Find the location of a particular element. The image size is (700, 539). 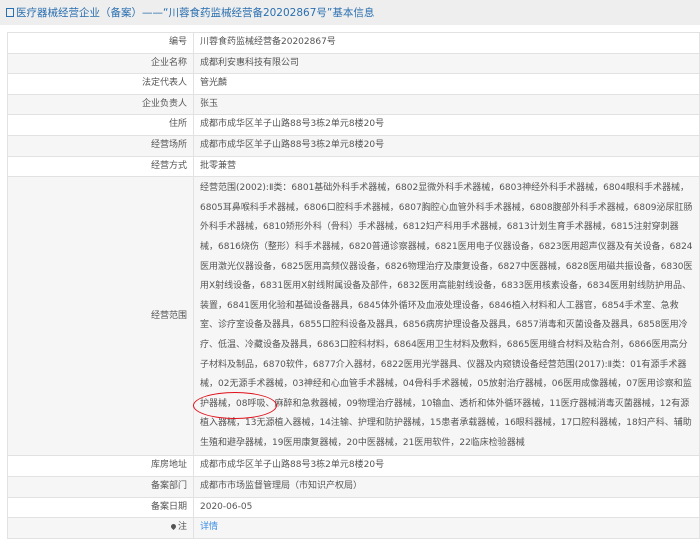

table-row: 编号 川蓉食药监械经营备20202867号 is located at coordinates (353, 43).